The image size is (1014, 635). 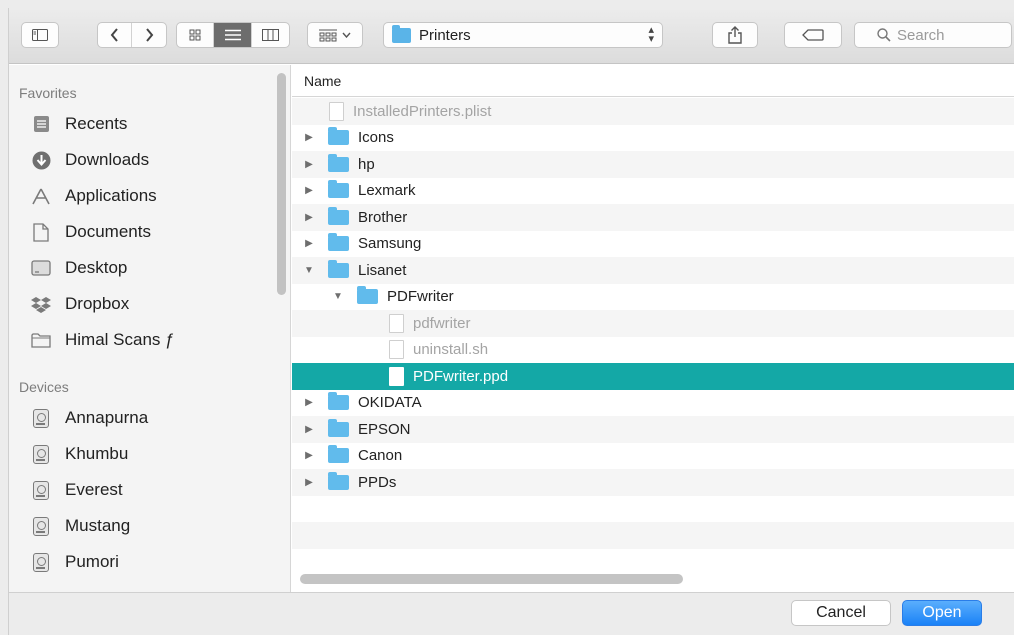 What do you see at coordinates (107, 159) in the screenshot?
I see `sidebar-item-label: Downloads` at bounding box center [107, 159].